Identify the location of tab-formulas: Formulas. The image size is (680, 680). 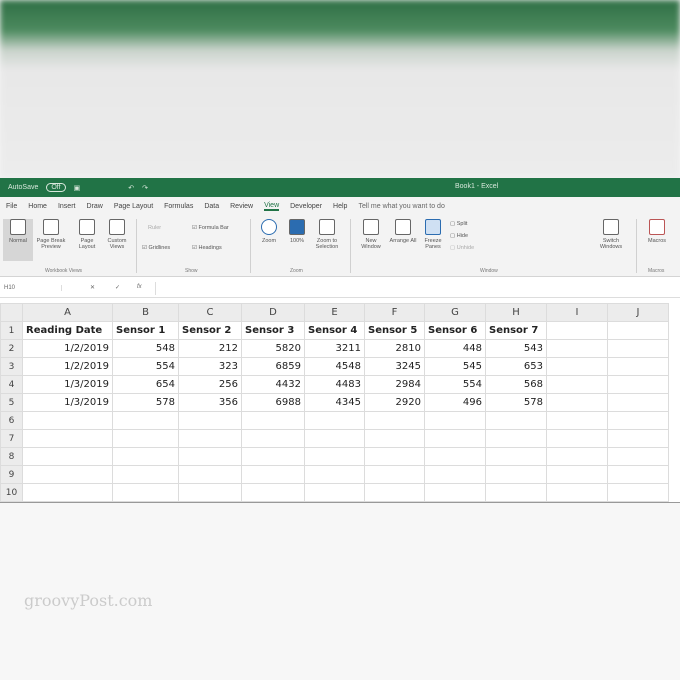
(178, 206).